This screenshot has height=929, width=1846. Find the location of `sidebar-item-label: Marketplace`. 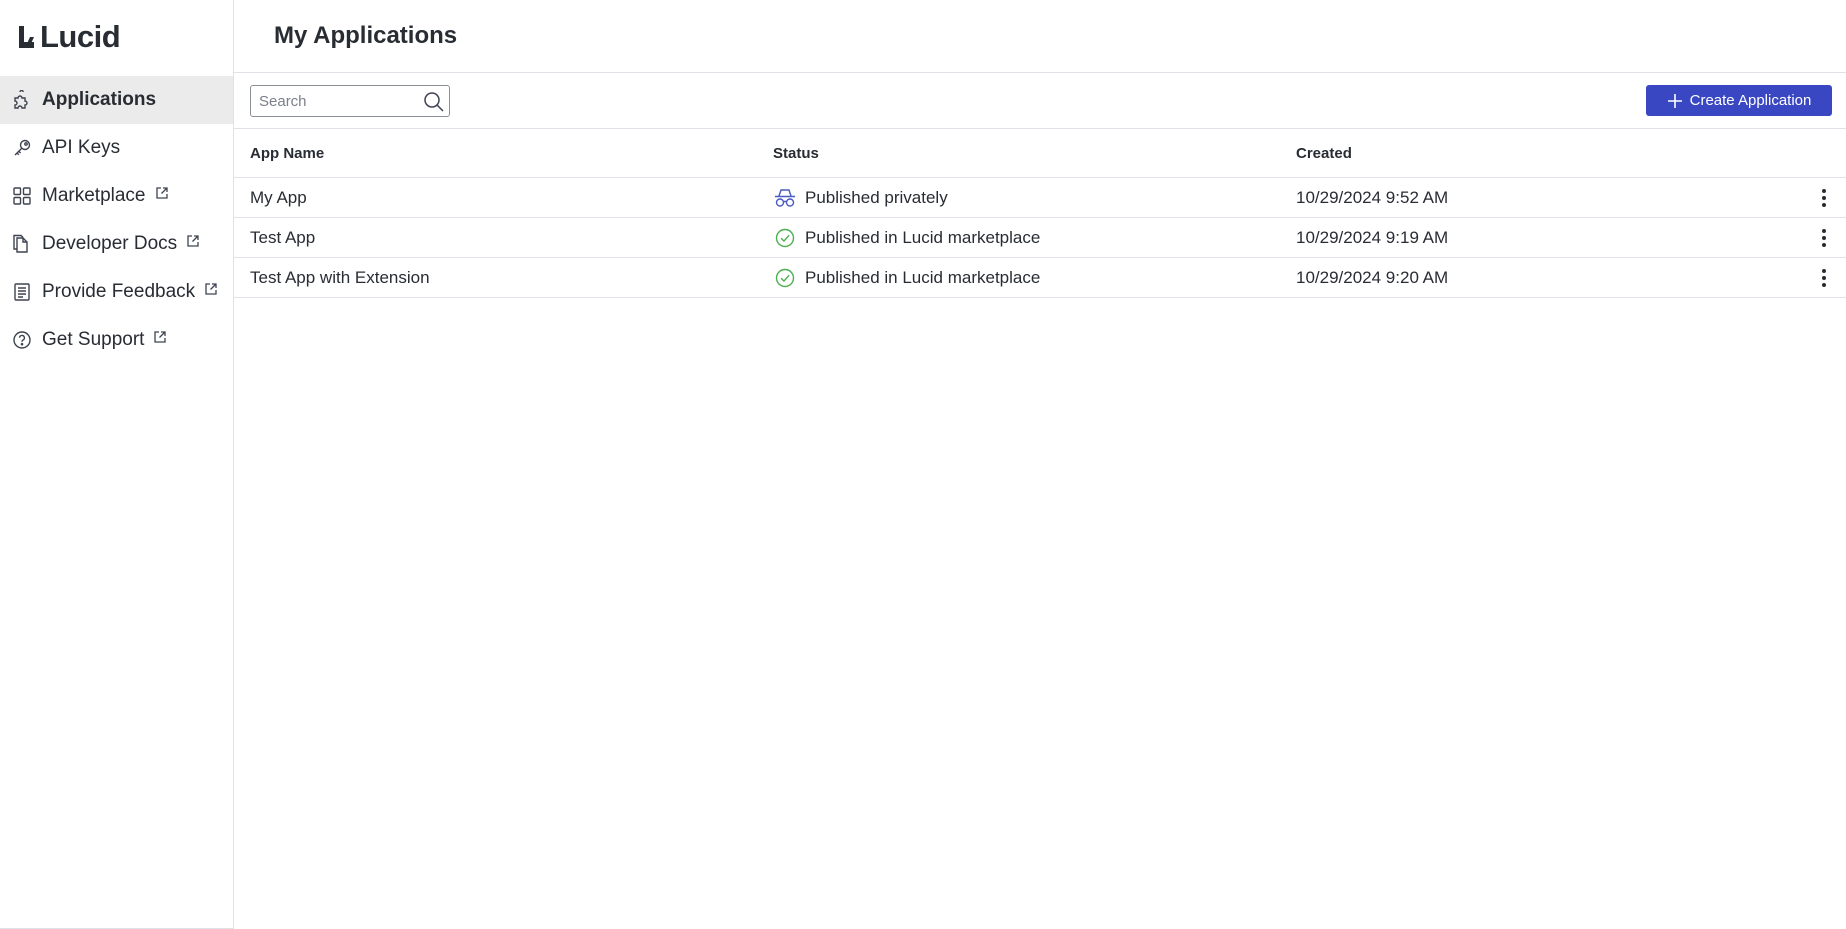

sidebar-item-label: Marketplace is located at coordinates (94, 195).